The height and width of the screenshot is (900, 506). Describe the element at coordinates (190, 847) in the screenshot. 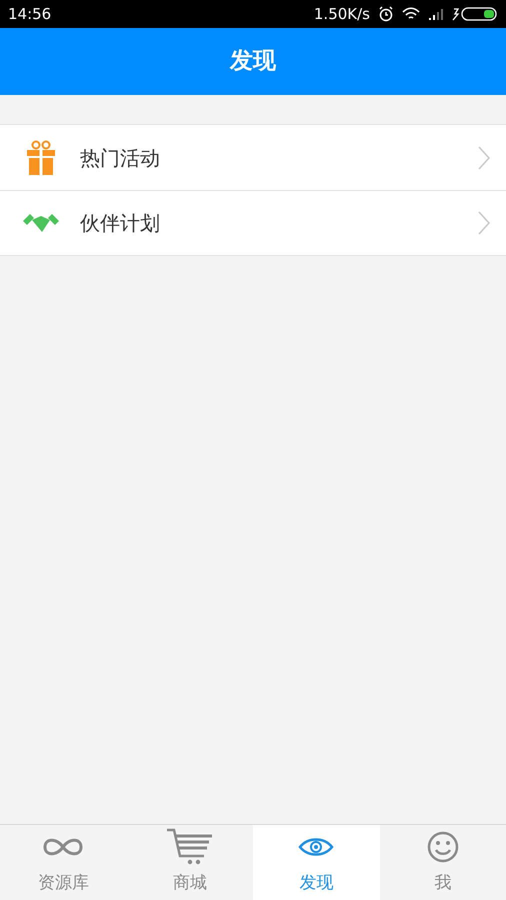

I see `cart-icon` at that location.